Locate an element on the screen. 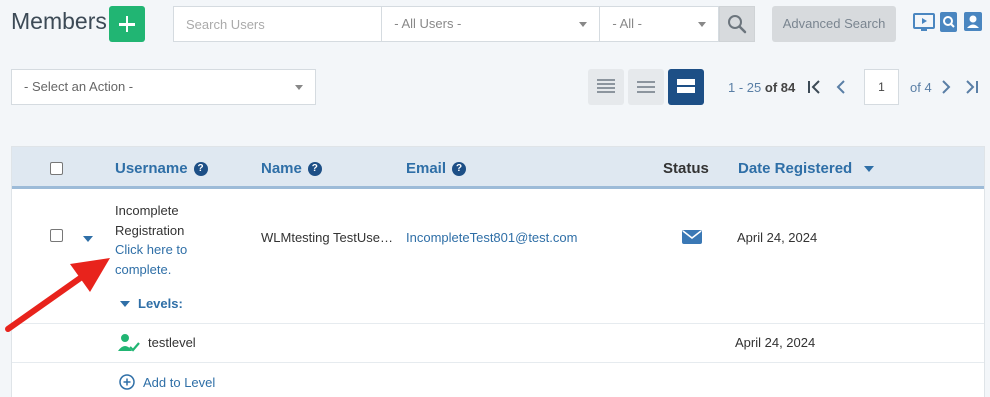  search-button is located at coordinates (737, 24).